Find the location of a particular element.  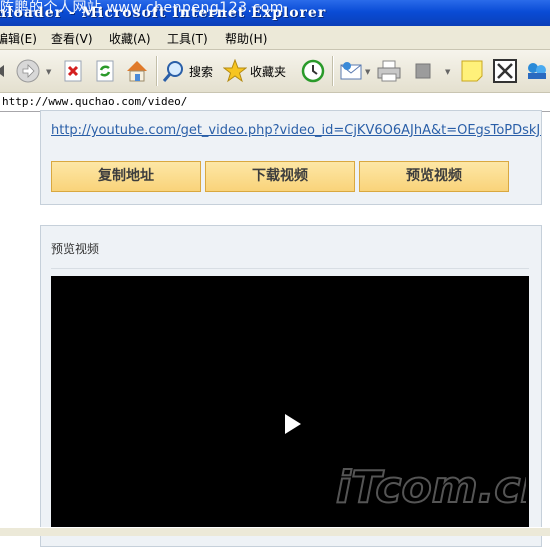

forward-button is located at coordinates (28, 71).